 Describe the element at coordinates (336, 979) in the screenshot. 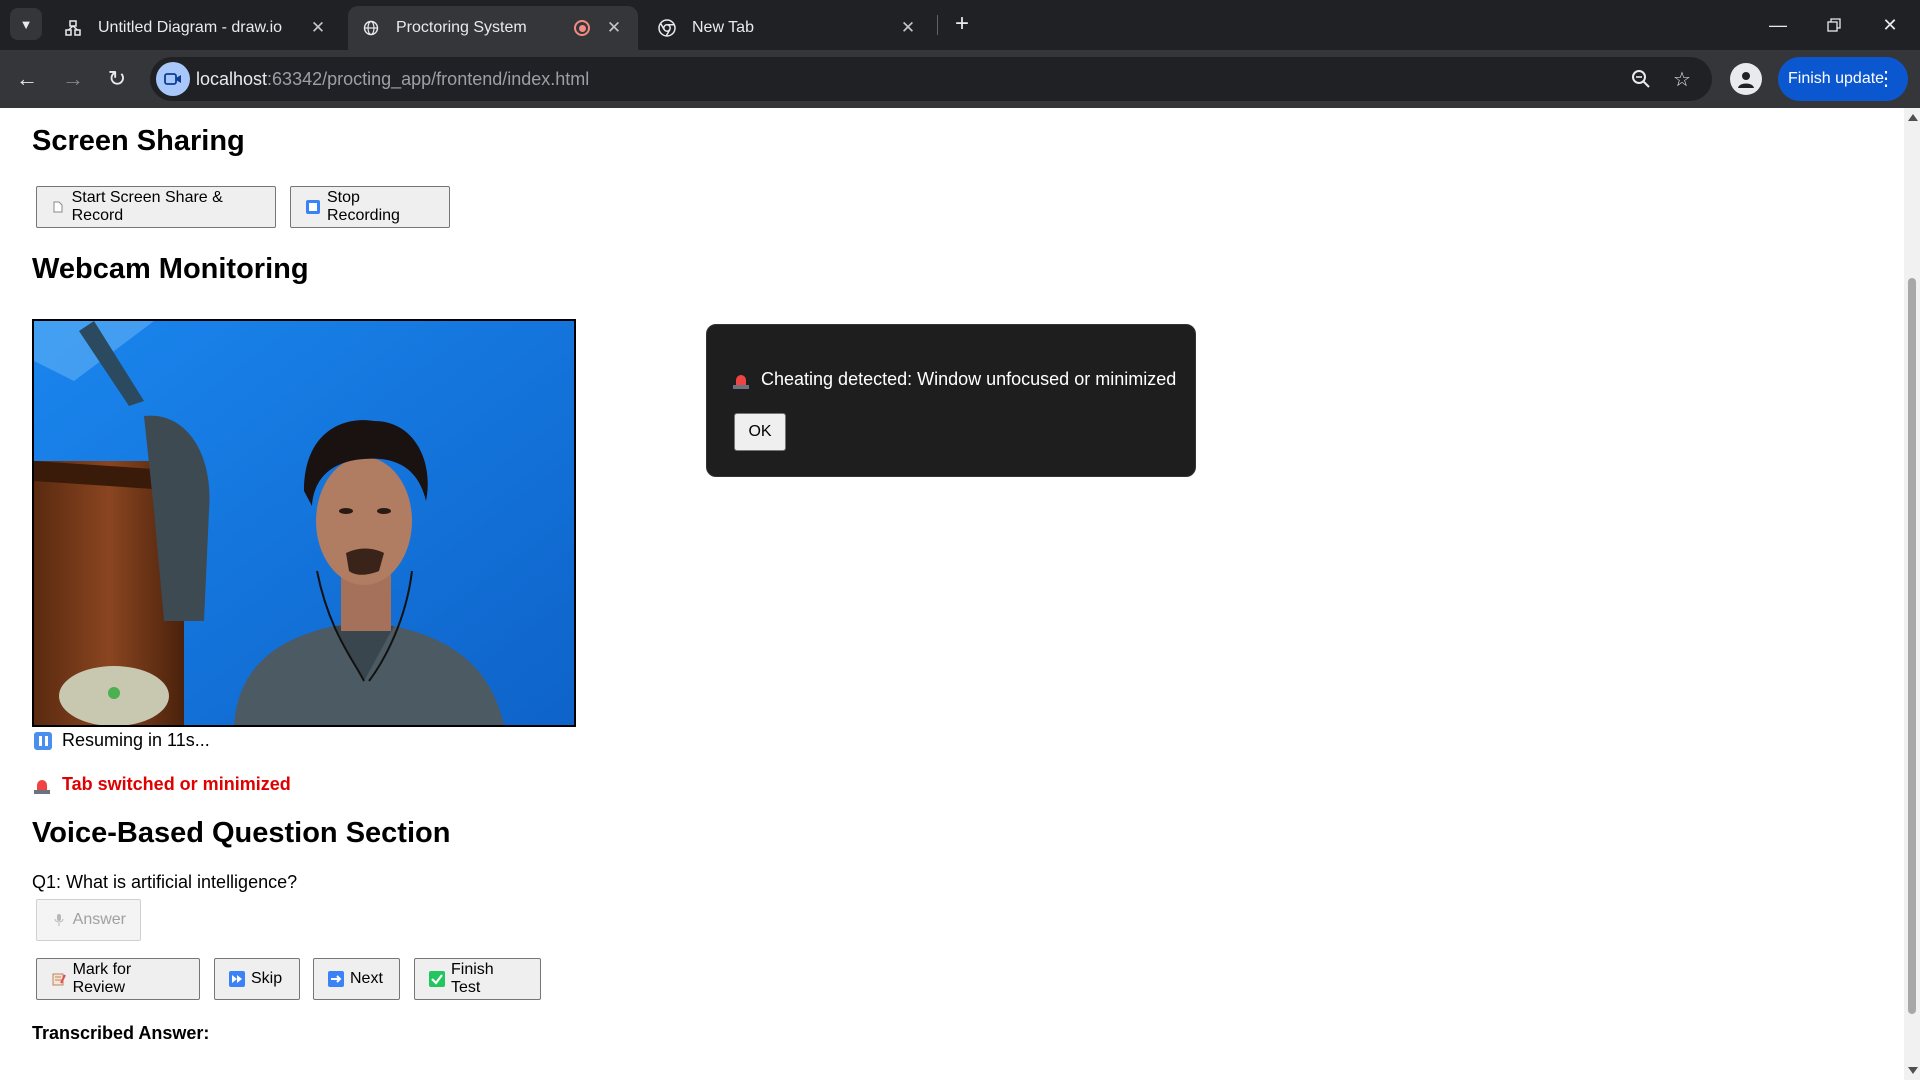

I see `right-arrow-icon` at that location.